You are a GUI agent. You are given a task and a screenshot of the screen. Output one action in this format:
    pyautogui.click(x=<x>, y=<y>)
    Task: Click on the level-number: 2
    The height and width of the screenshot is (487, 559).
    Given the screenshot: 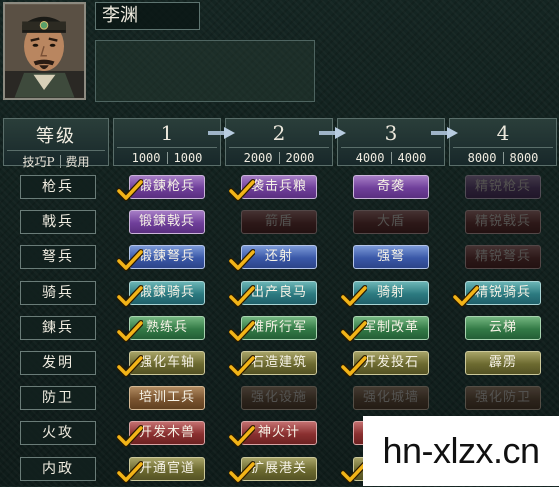 What is the action you would take?
    pyautogui.click(x=279, y=133)
    